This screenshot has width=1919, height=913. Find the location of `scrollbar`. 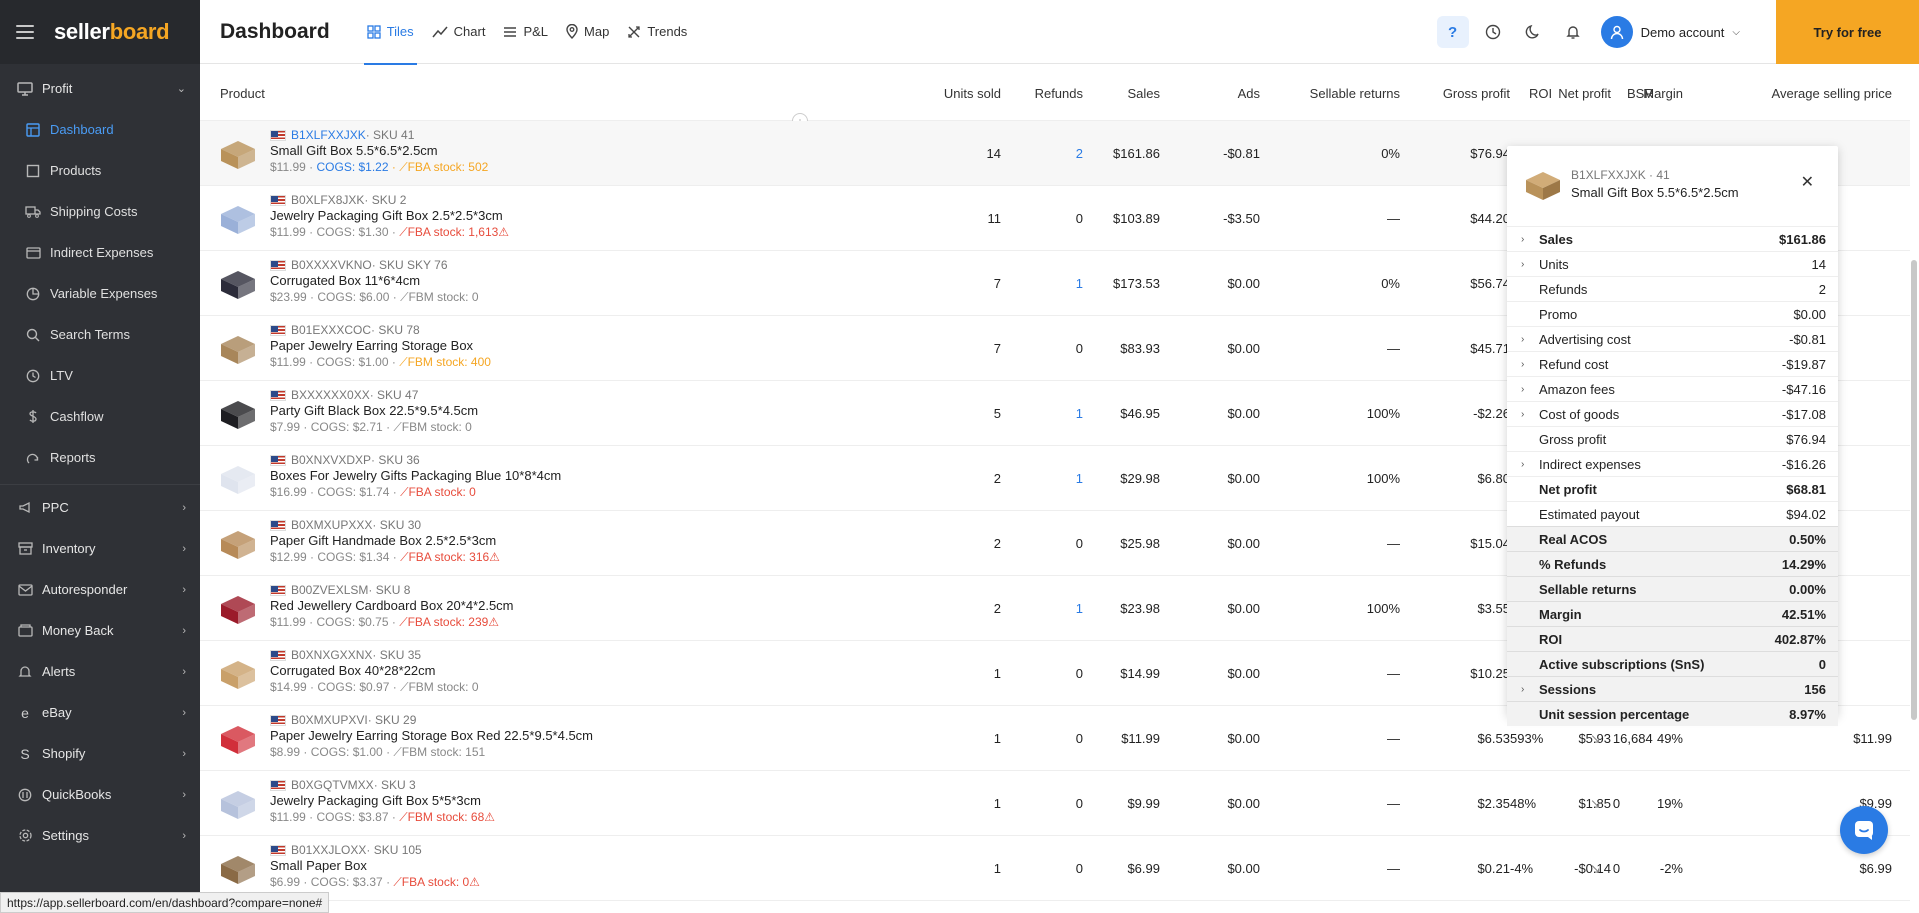

scrollbar is located at coordinates (1914, 490).